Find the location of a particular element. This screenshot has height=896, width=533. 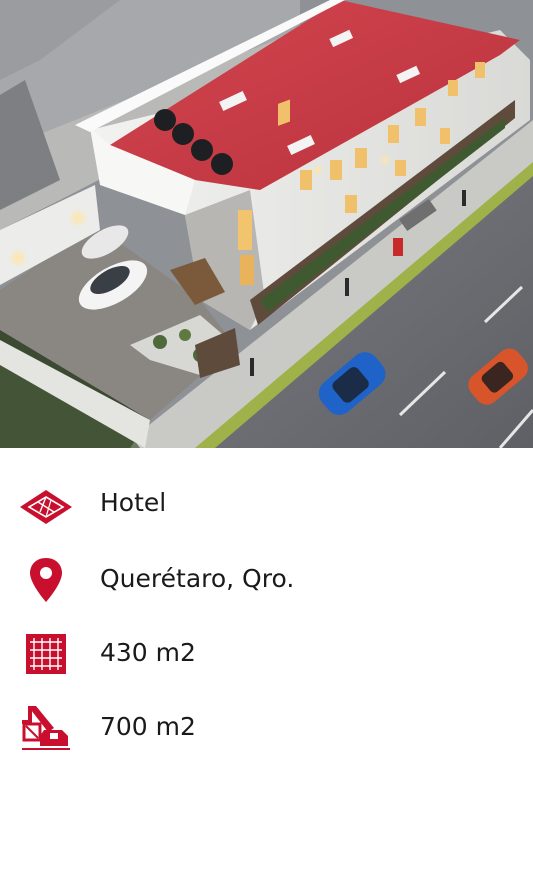

detail-row-construction: 700 m2 is located at coordinates (266, 732).